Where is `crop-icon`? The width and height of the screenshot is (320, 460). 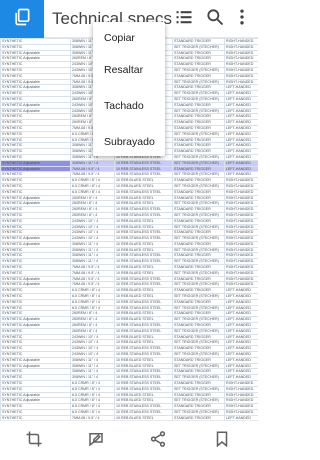 crop-icon is located at coordinates (34, 441).